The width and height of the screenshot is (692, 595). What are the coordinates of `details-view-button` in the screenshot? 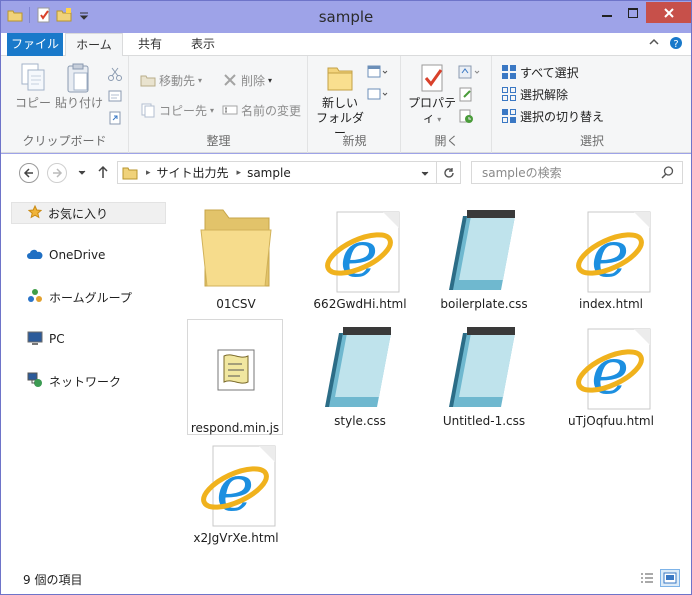 It's located at (647, 578).